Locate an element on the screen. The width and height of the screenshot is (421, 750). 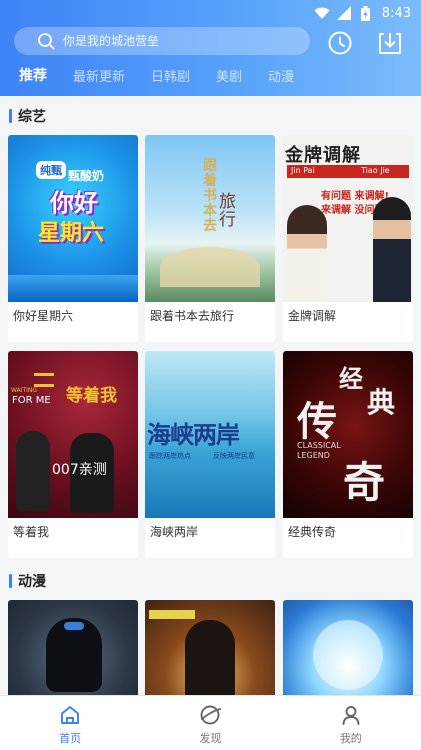
poster-image: 海峡两岸 跟踪两岸热点 反映两岸民意 is located at coordinates (210, 434).